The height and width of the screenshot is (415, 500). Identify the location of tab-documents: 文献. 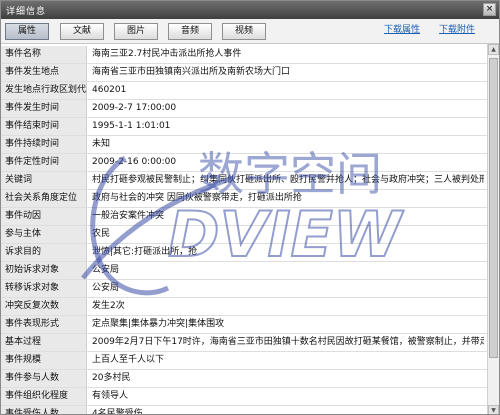
(82, 31).